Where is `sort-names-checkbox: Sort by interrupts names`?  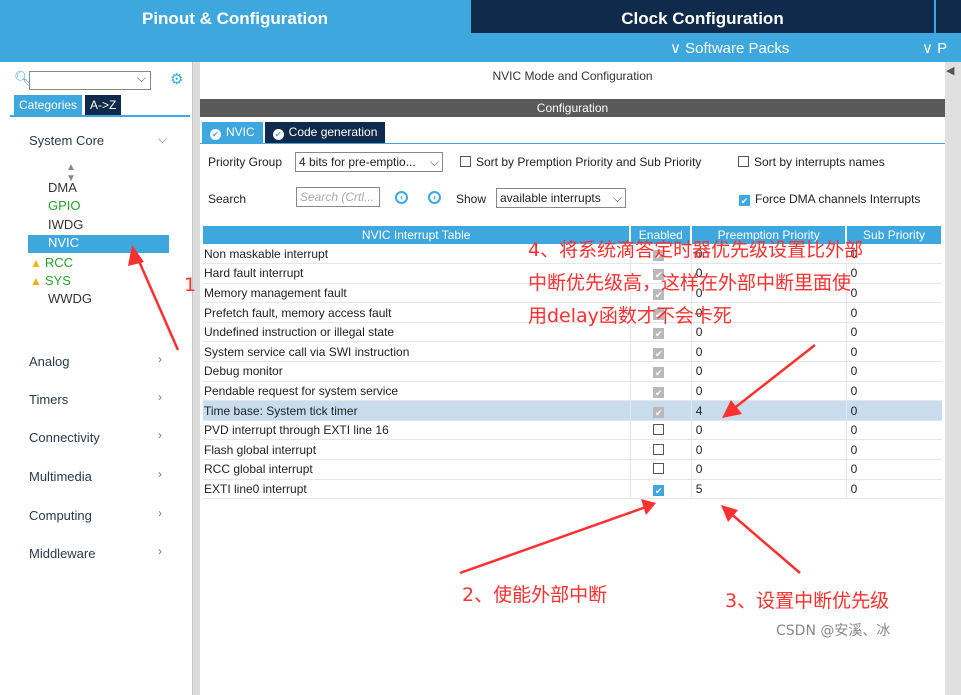
sort-names-checkbox: Sort by interrupts names is located at coordinates (811, 162).